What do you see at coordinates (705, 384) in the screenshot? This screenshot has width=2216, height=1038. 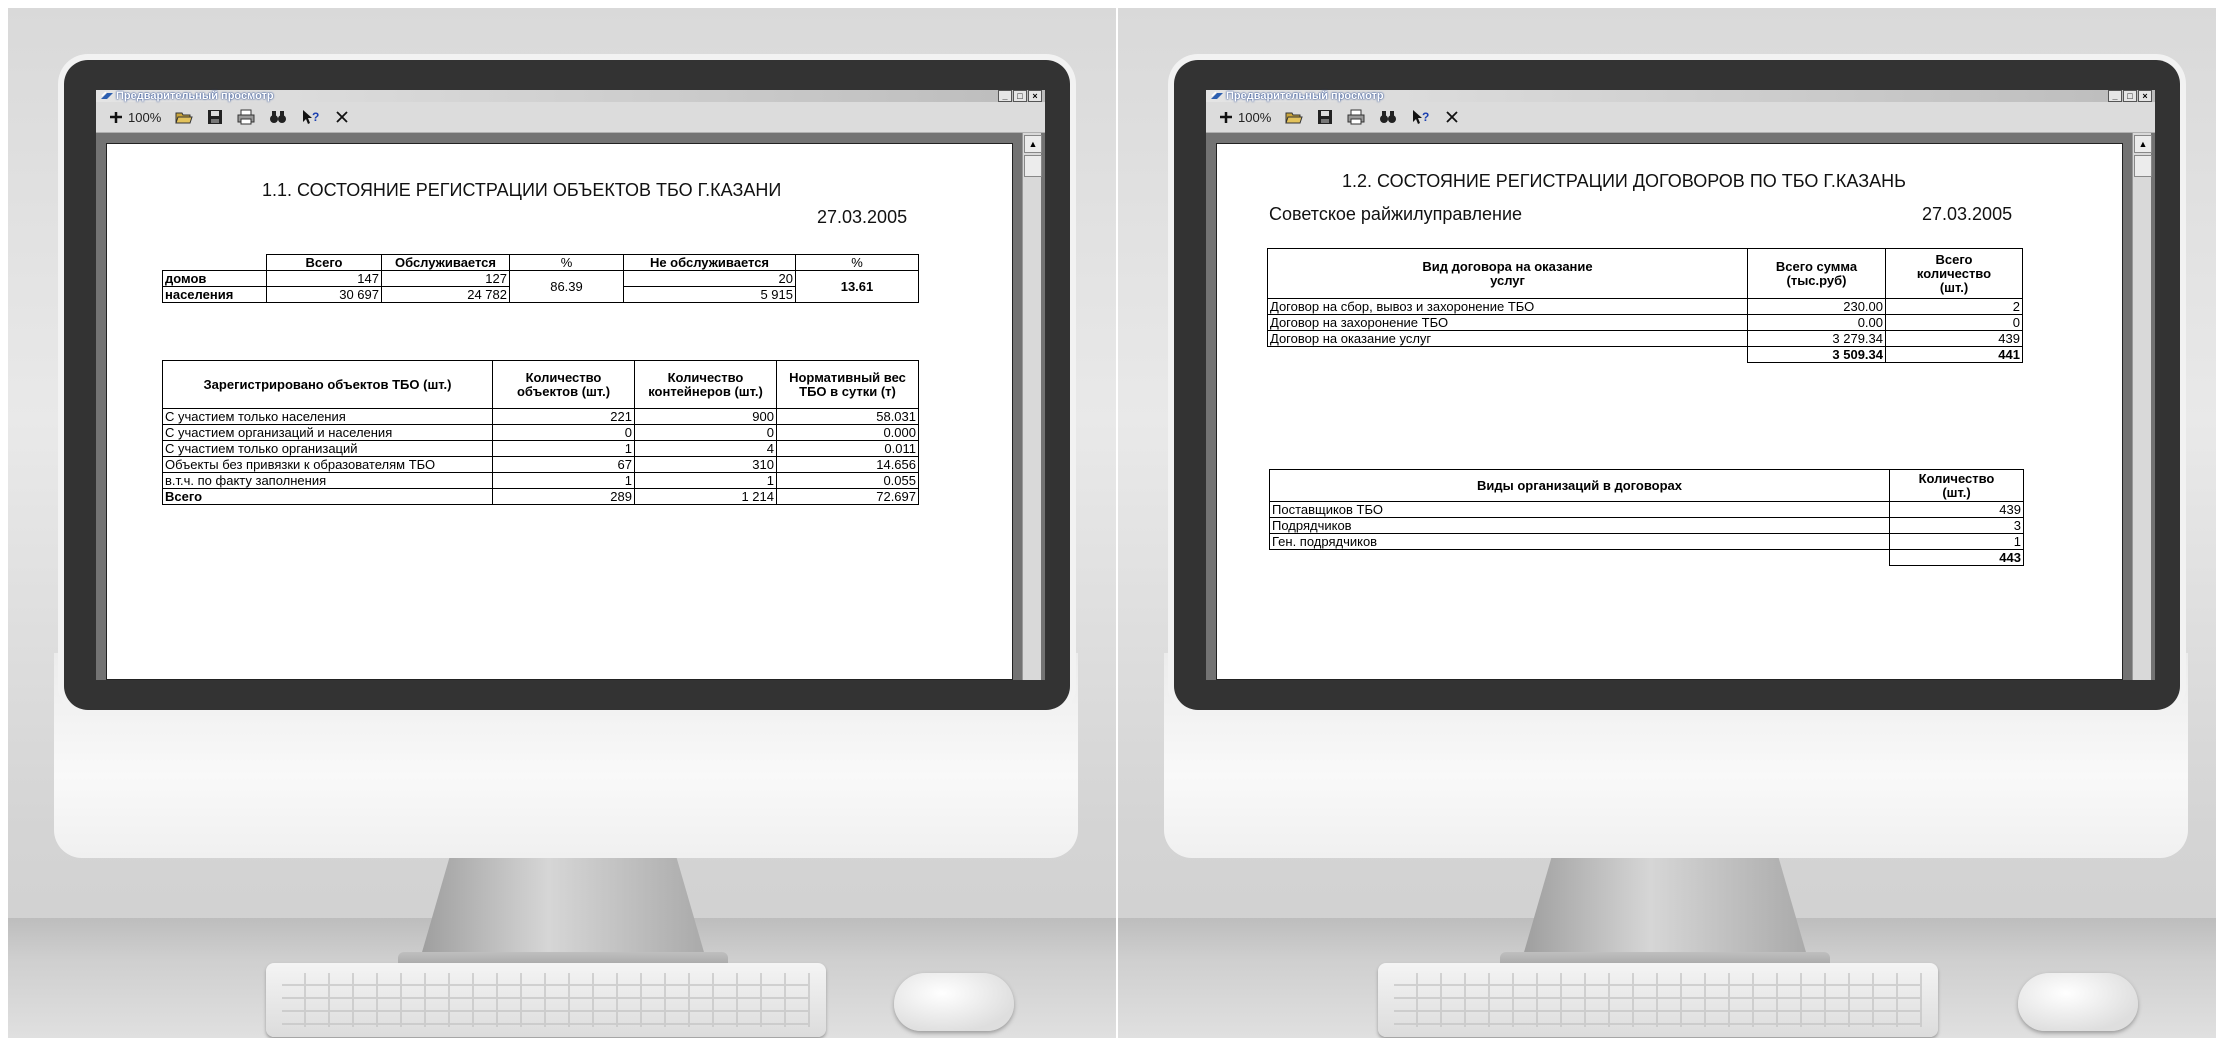 I see `table-header: Количество контейнеров (шт.)` at bounding box center [705, 384].